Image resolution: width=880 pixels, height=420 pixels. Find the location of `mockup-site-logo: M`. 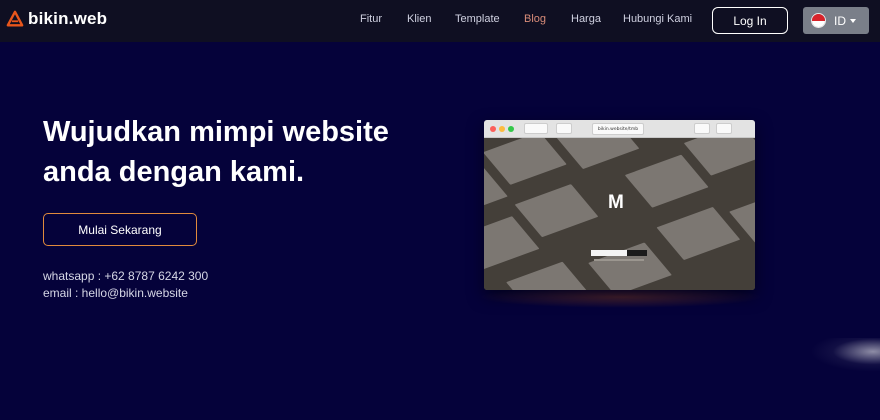

mockup-site-logo: M is located at coordinates (616, 202).